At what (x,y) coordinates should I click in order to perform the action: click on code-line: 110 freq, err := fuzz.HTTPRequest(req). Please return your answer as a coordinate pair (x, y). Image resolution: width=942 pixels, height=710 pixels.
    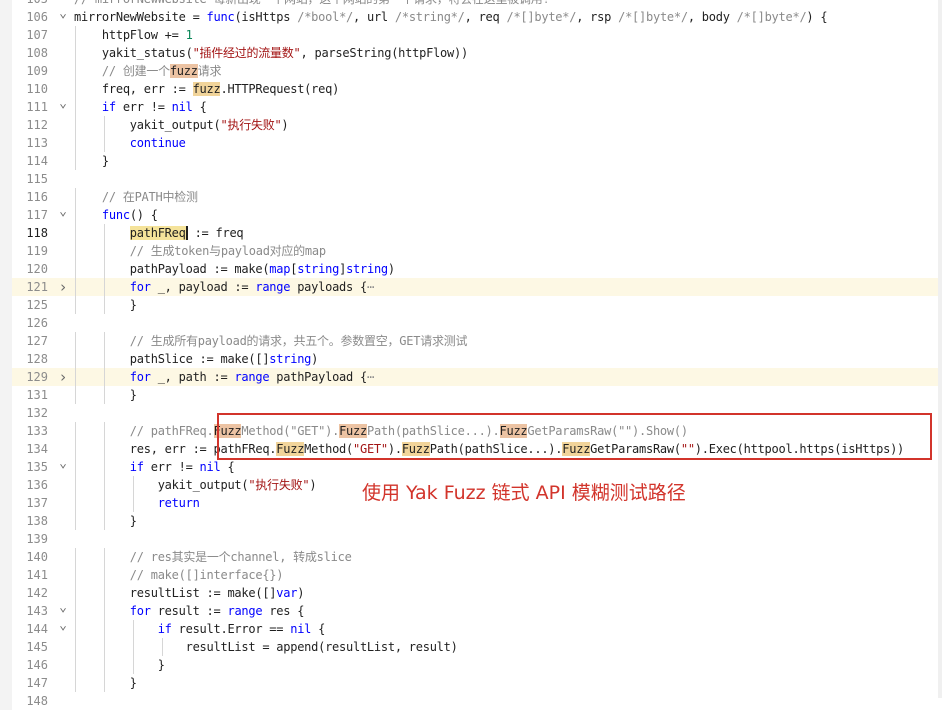
    Looking at the image, I should click on (471, 89).